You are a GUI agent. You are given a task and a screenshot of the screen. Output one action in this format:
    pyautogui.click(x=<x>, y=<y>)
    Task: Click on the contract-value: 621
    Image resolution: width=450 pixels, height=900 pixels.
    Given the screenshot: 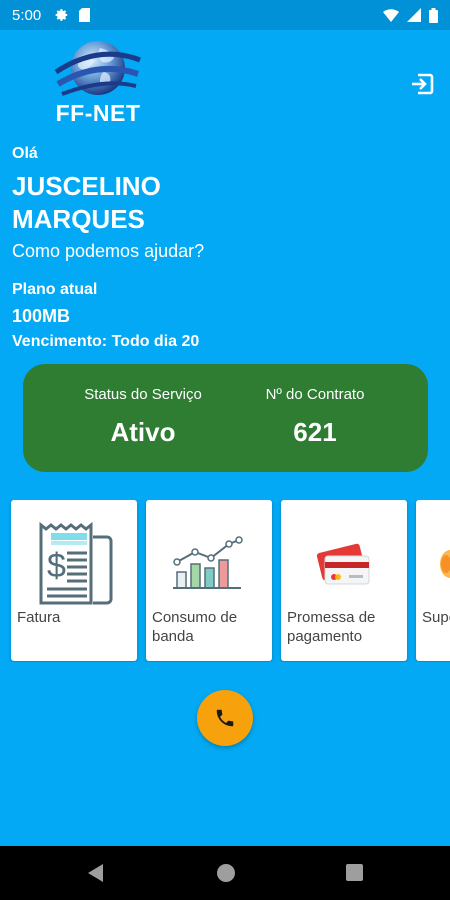 What is the action you would take?
    pyautogui.click(x=315, y=432)
    